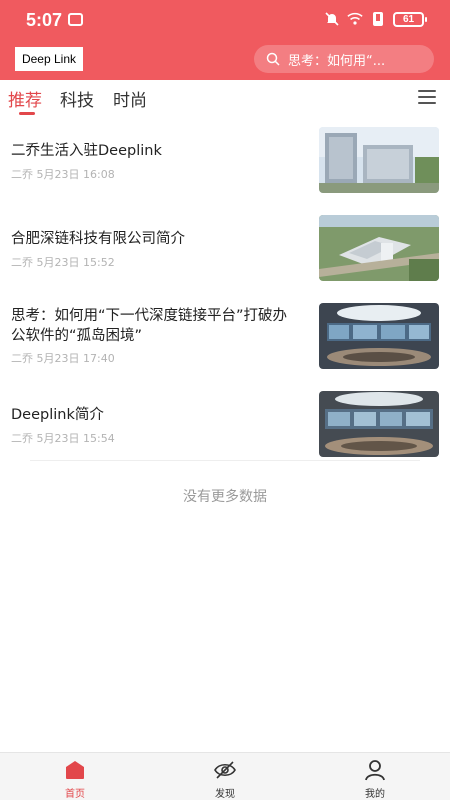  Describe the element at coordinates (225, 497) in the screenshot. I see `no-more-data: 没有更多数据` at that location.